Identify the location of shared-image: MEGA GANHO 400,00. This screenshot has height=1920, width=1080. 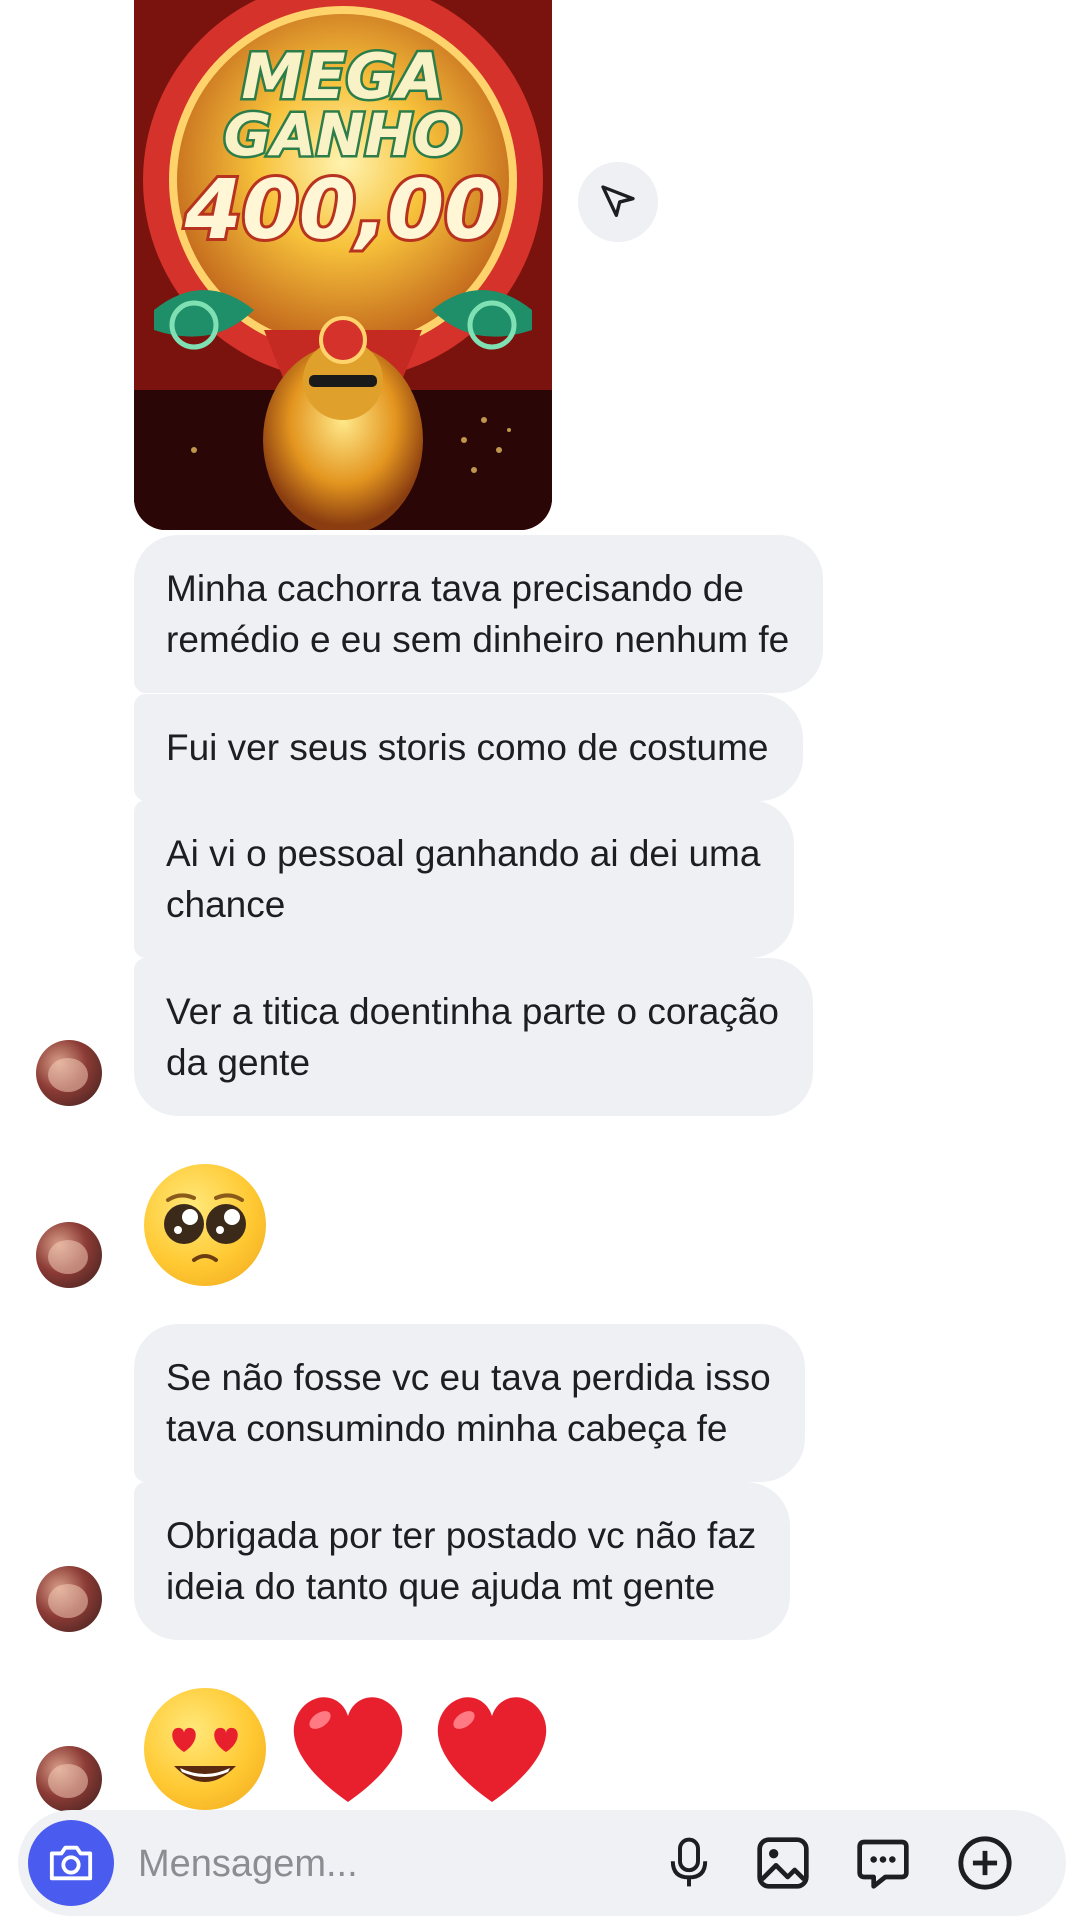
(343, 265).